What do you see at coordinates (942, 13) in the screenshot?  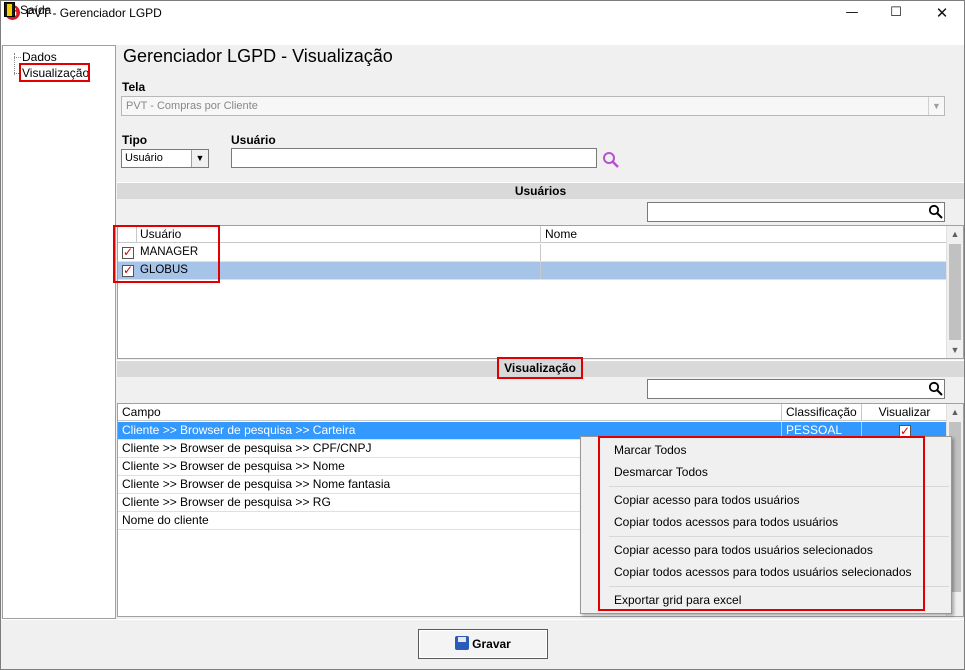 I see `close-button: ✕` at bounding box center [942, 13].